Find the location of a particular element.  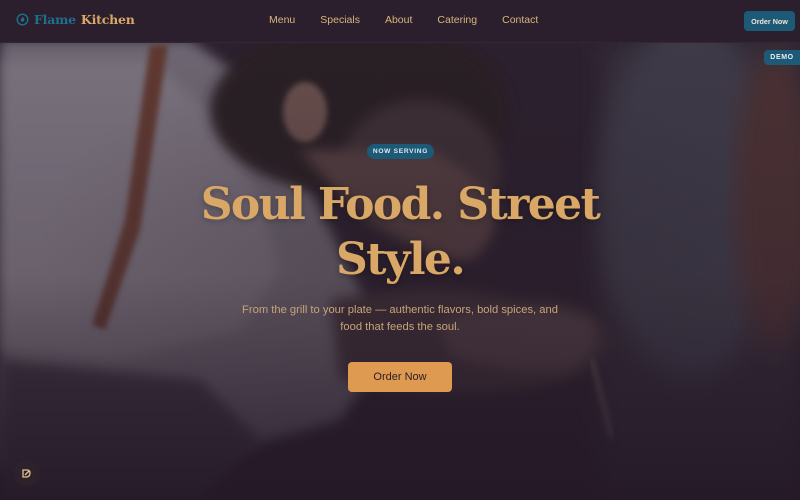

accessibility-widget-icon is located at coordinates (26, 473).